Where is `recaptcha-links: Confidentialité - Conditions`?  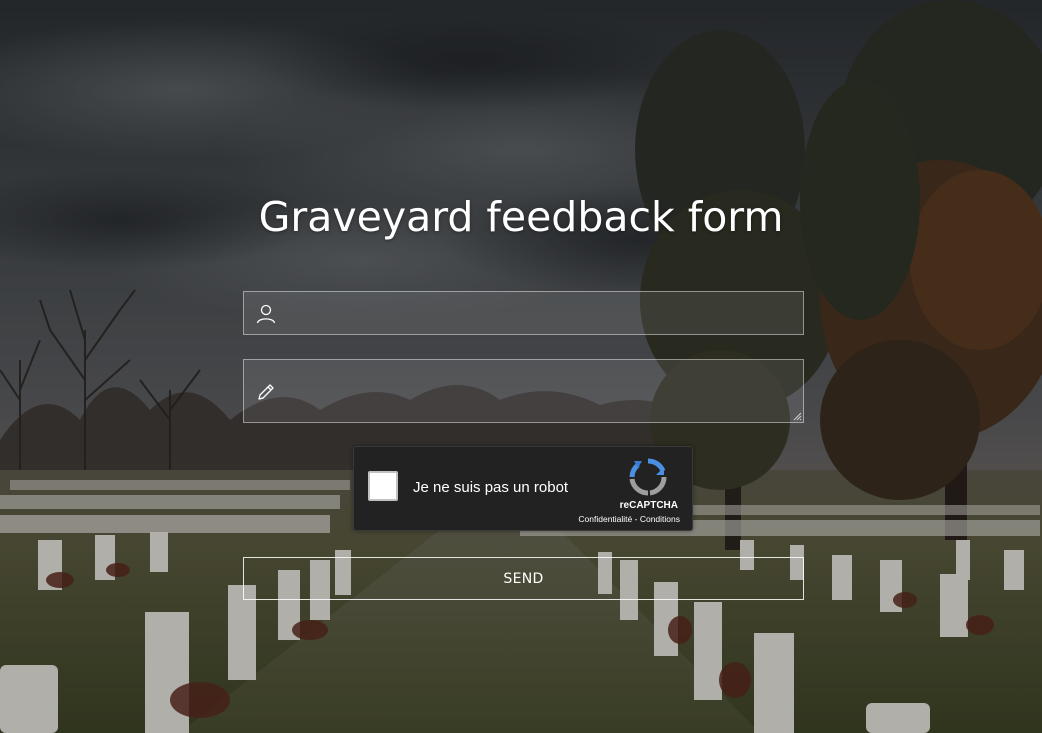 recaptcha-links: Confidentialité - Conditions is located at coordinates (629, 519).